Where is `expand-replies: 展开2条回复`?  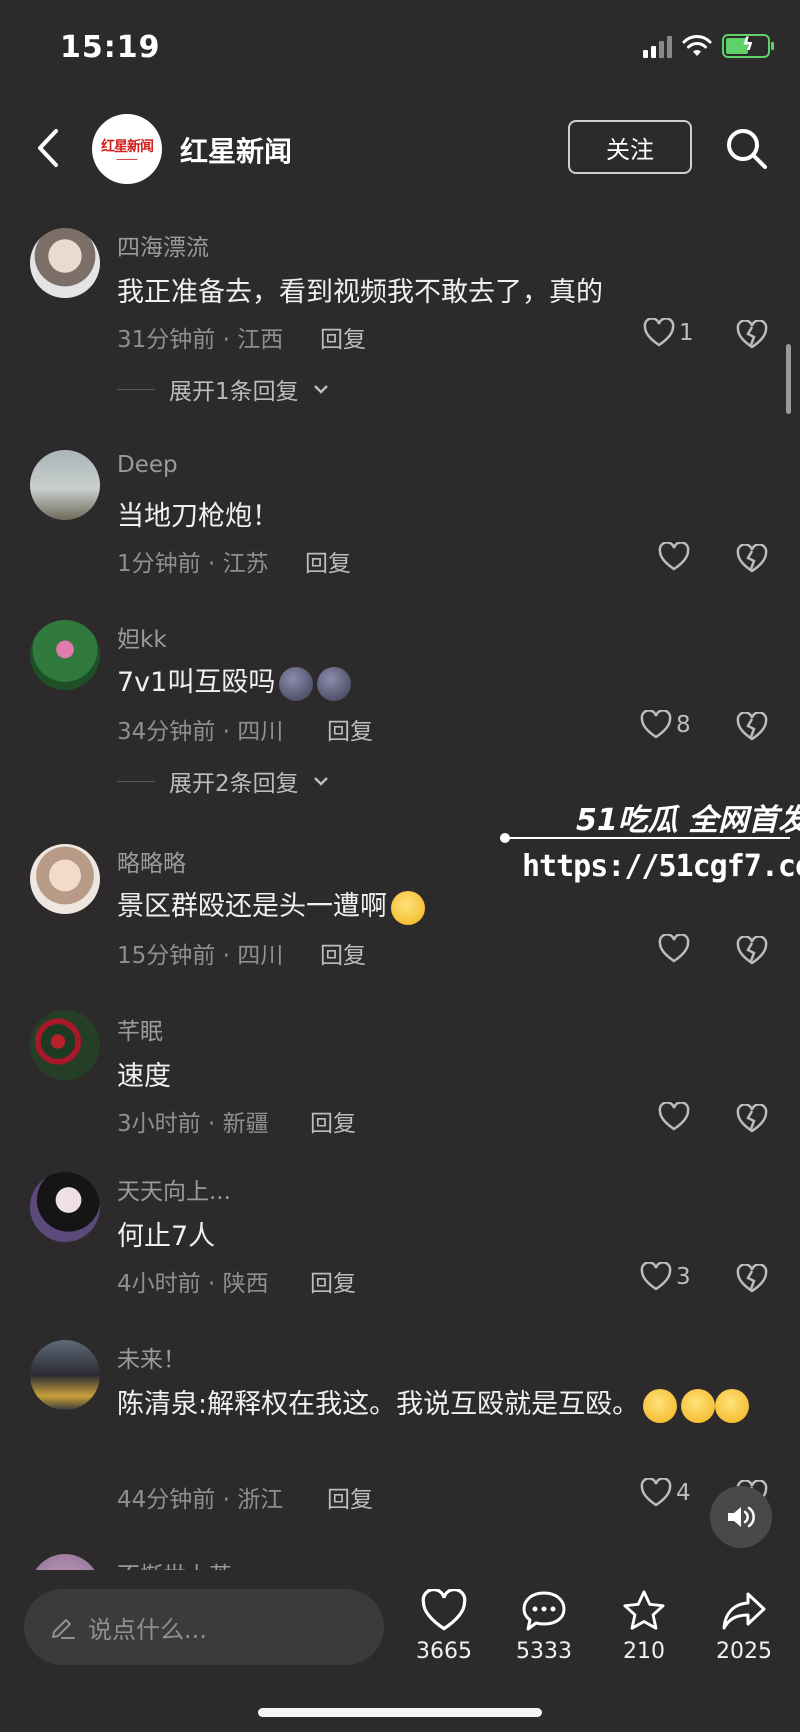
expand-replies: 展开2条回复 is located at coordinates (223, 781).